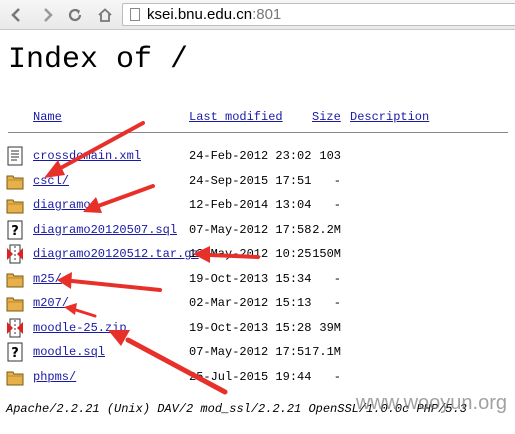 This screenshot has width=515, height=434. I want to click on file-link: crossdomain.xml, so click(87, 156).